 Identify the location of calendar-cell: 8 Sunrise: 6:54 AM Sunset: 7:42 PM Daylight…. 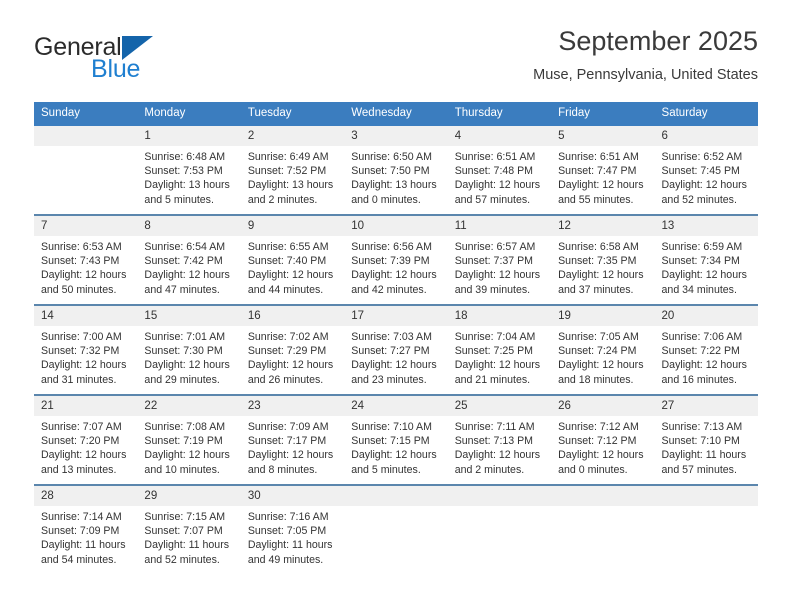
(189, 259).